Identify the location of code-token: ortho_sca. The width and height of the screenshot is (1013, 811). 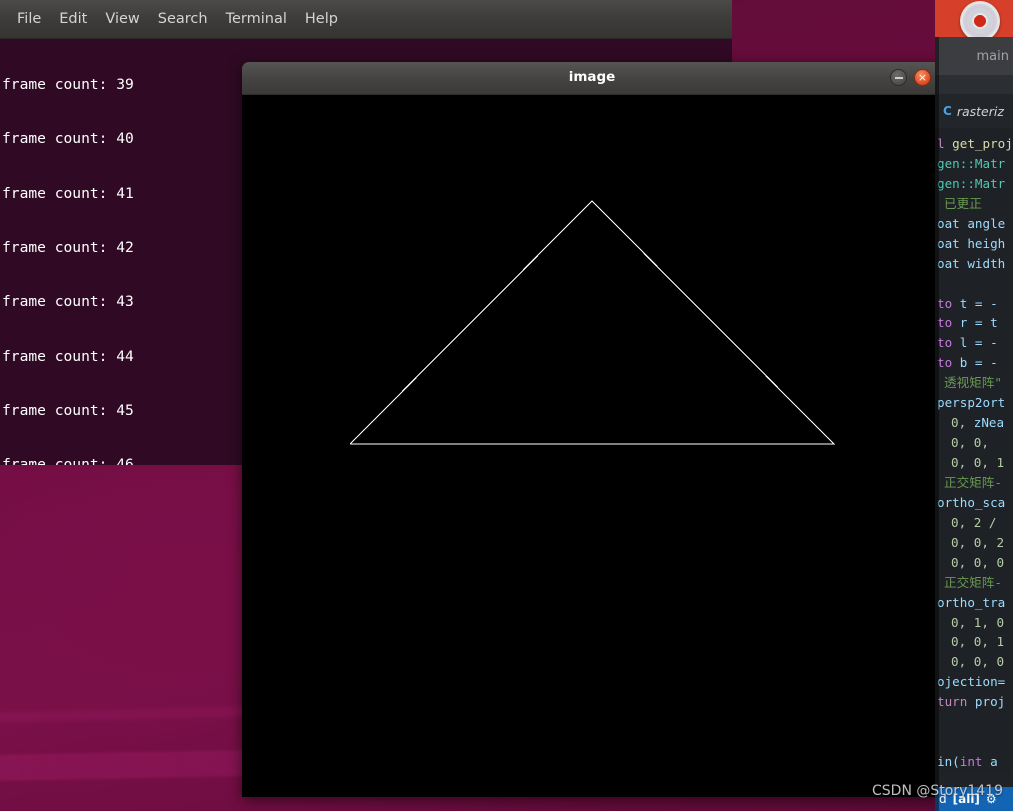
(971, 502).